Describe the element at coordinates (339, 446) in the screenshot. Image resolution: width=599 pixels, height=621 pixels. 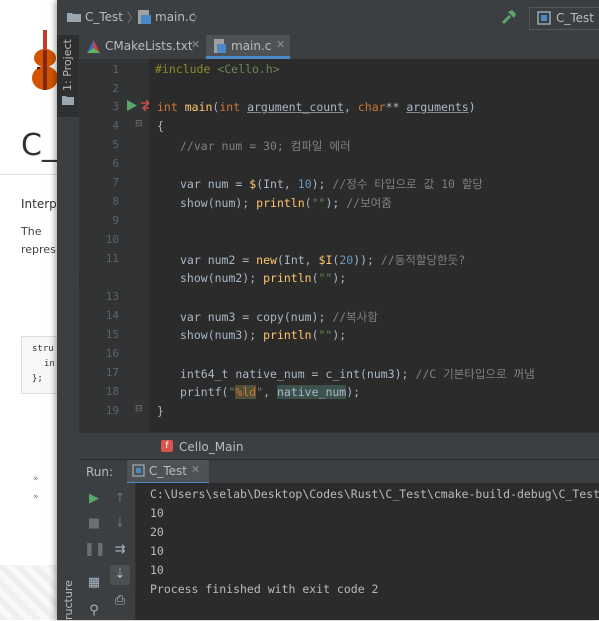
I see `editor-breadcrumb: f Cello_Main` at that location.